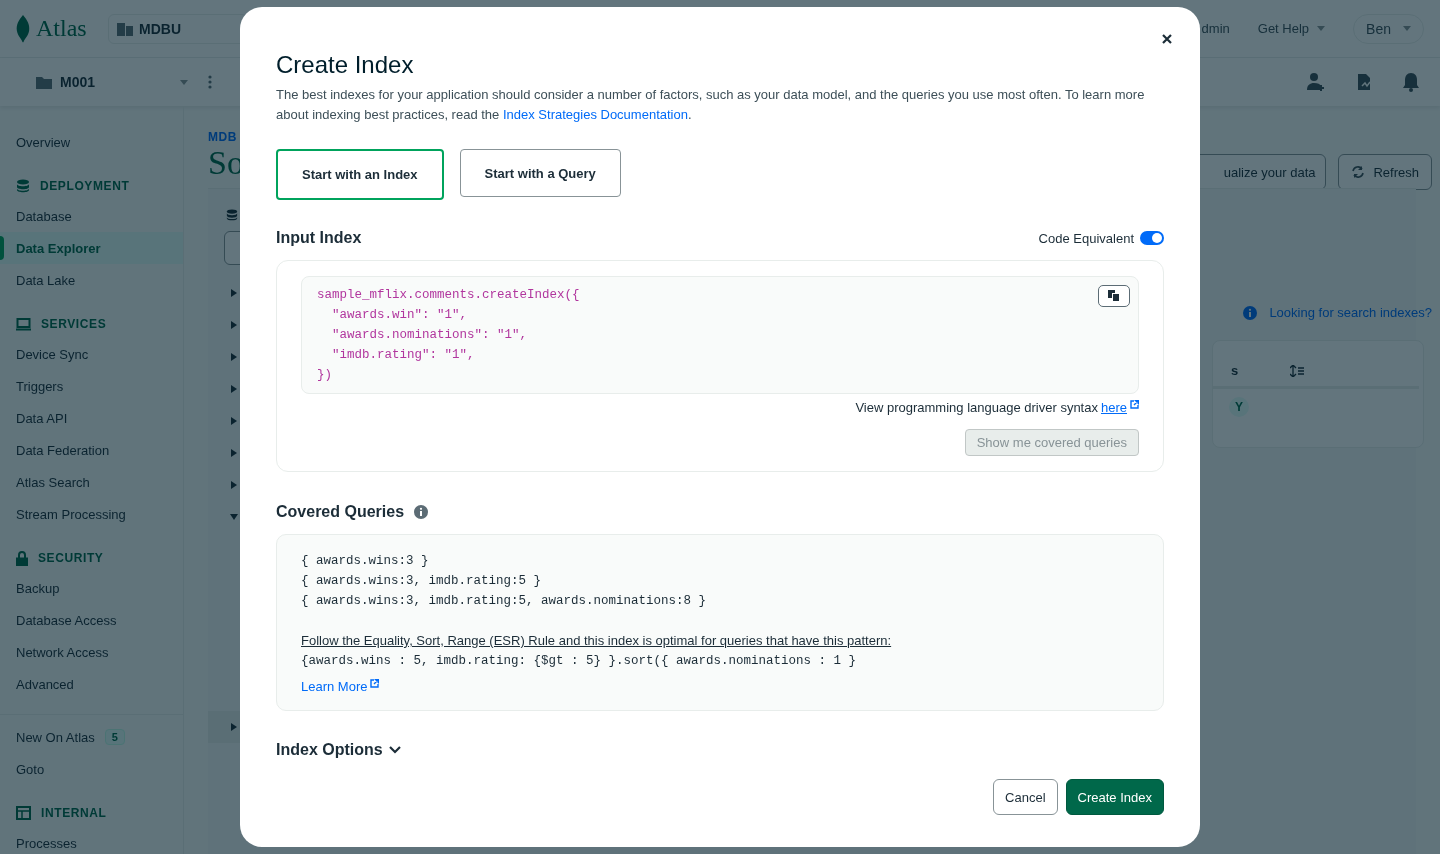 The image size is (1440, 854). Describe the element at coordinates (429, 335) in the screenshot. I see `code-line: "awards.nominations": "1",` at that location.